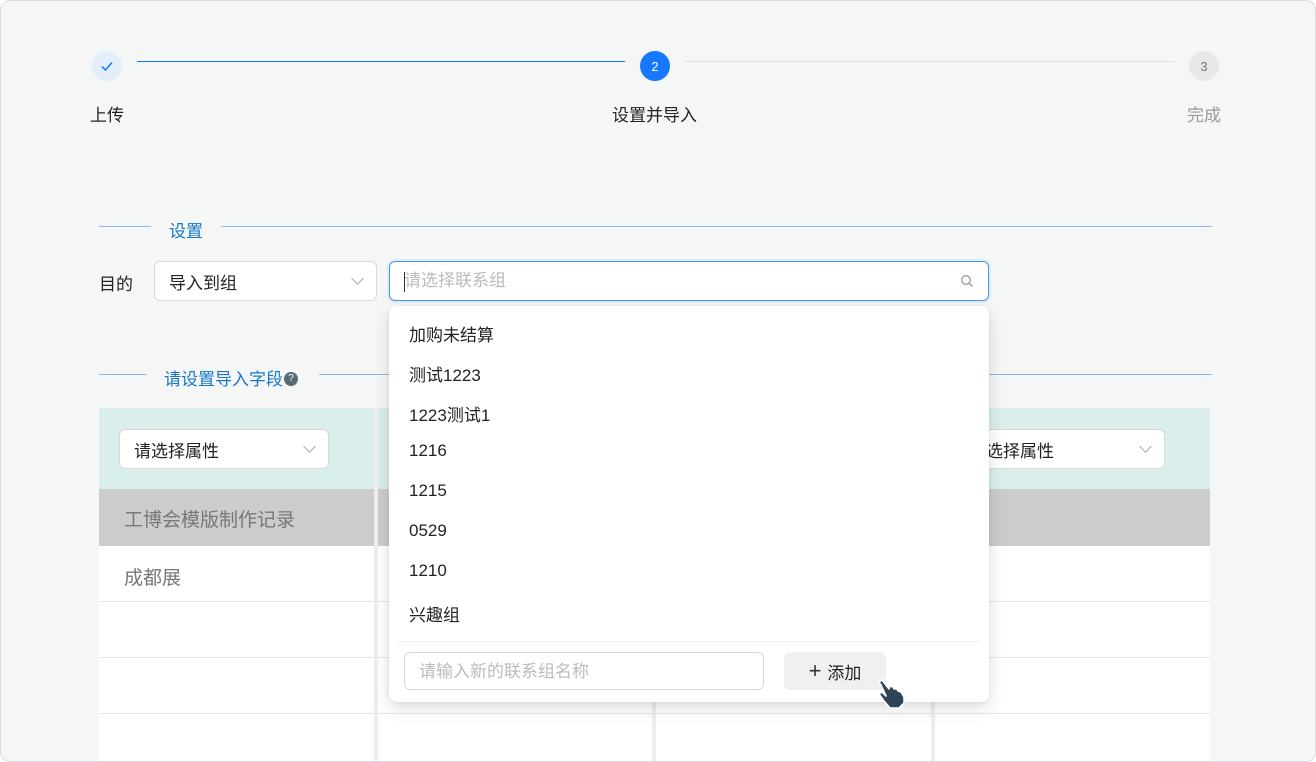 Image resolution: width=1316 pixels, height=762 pixels. I want to click on plus-icon: +, so click(815, 670).